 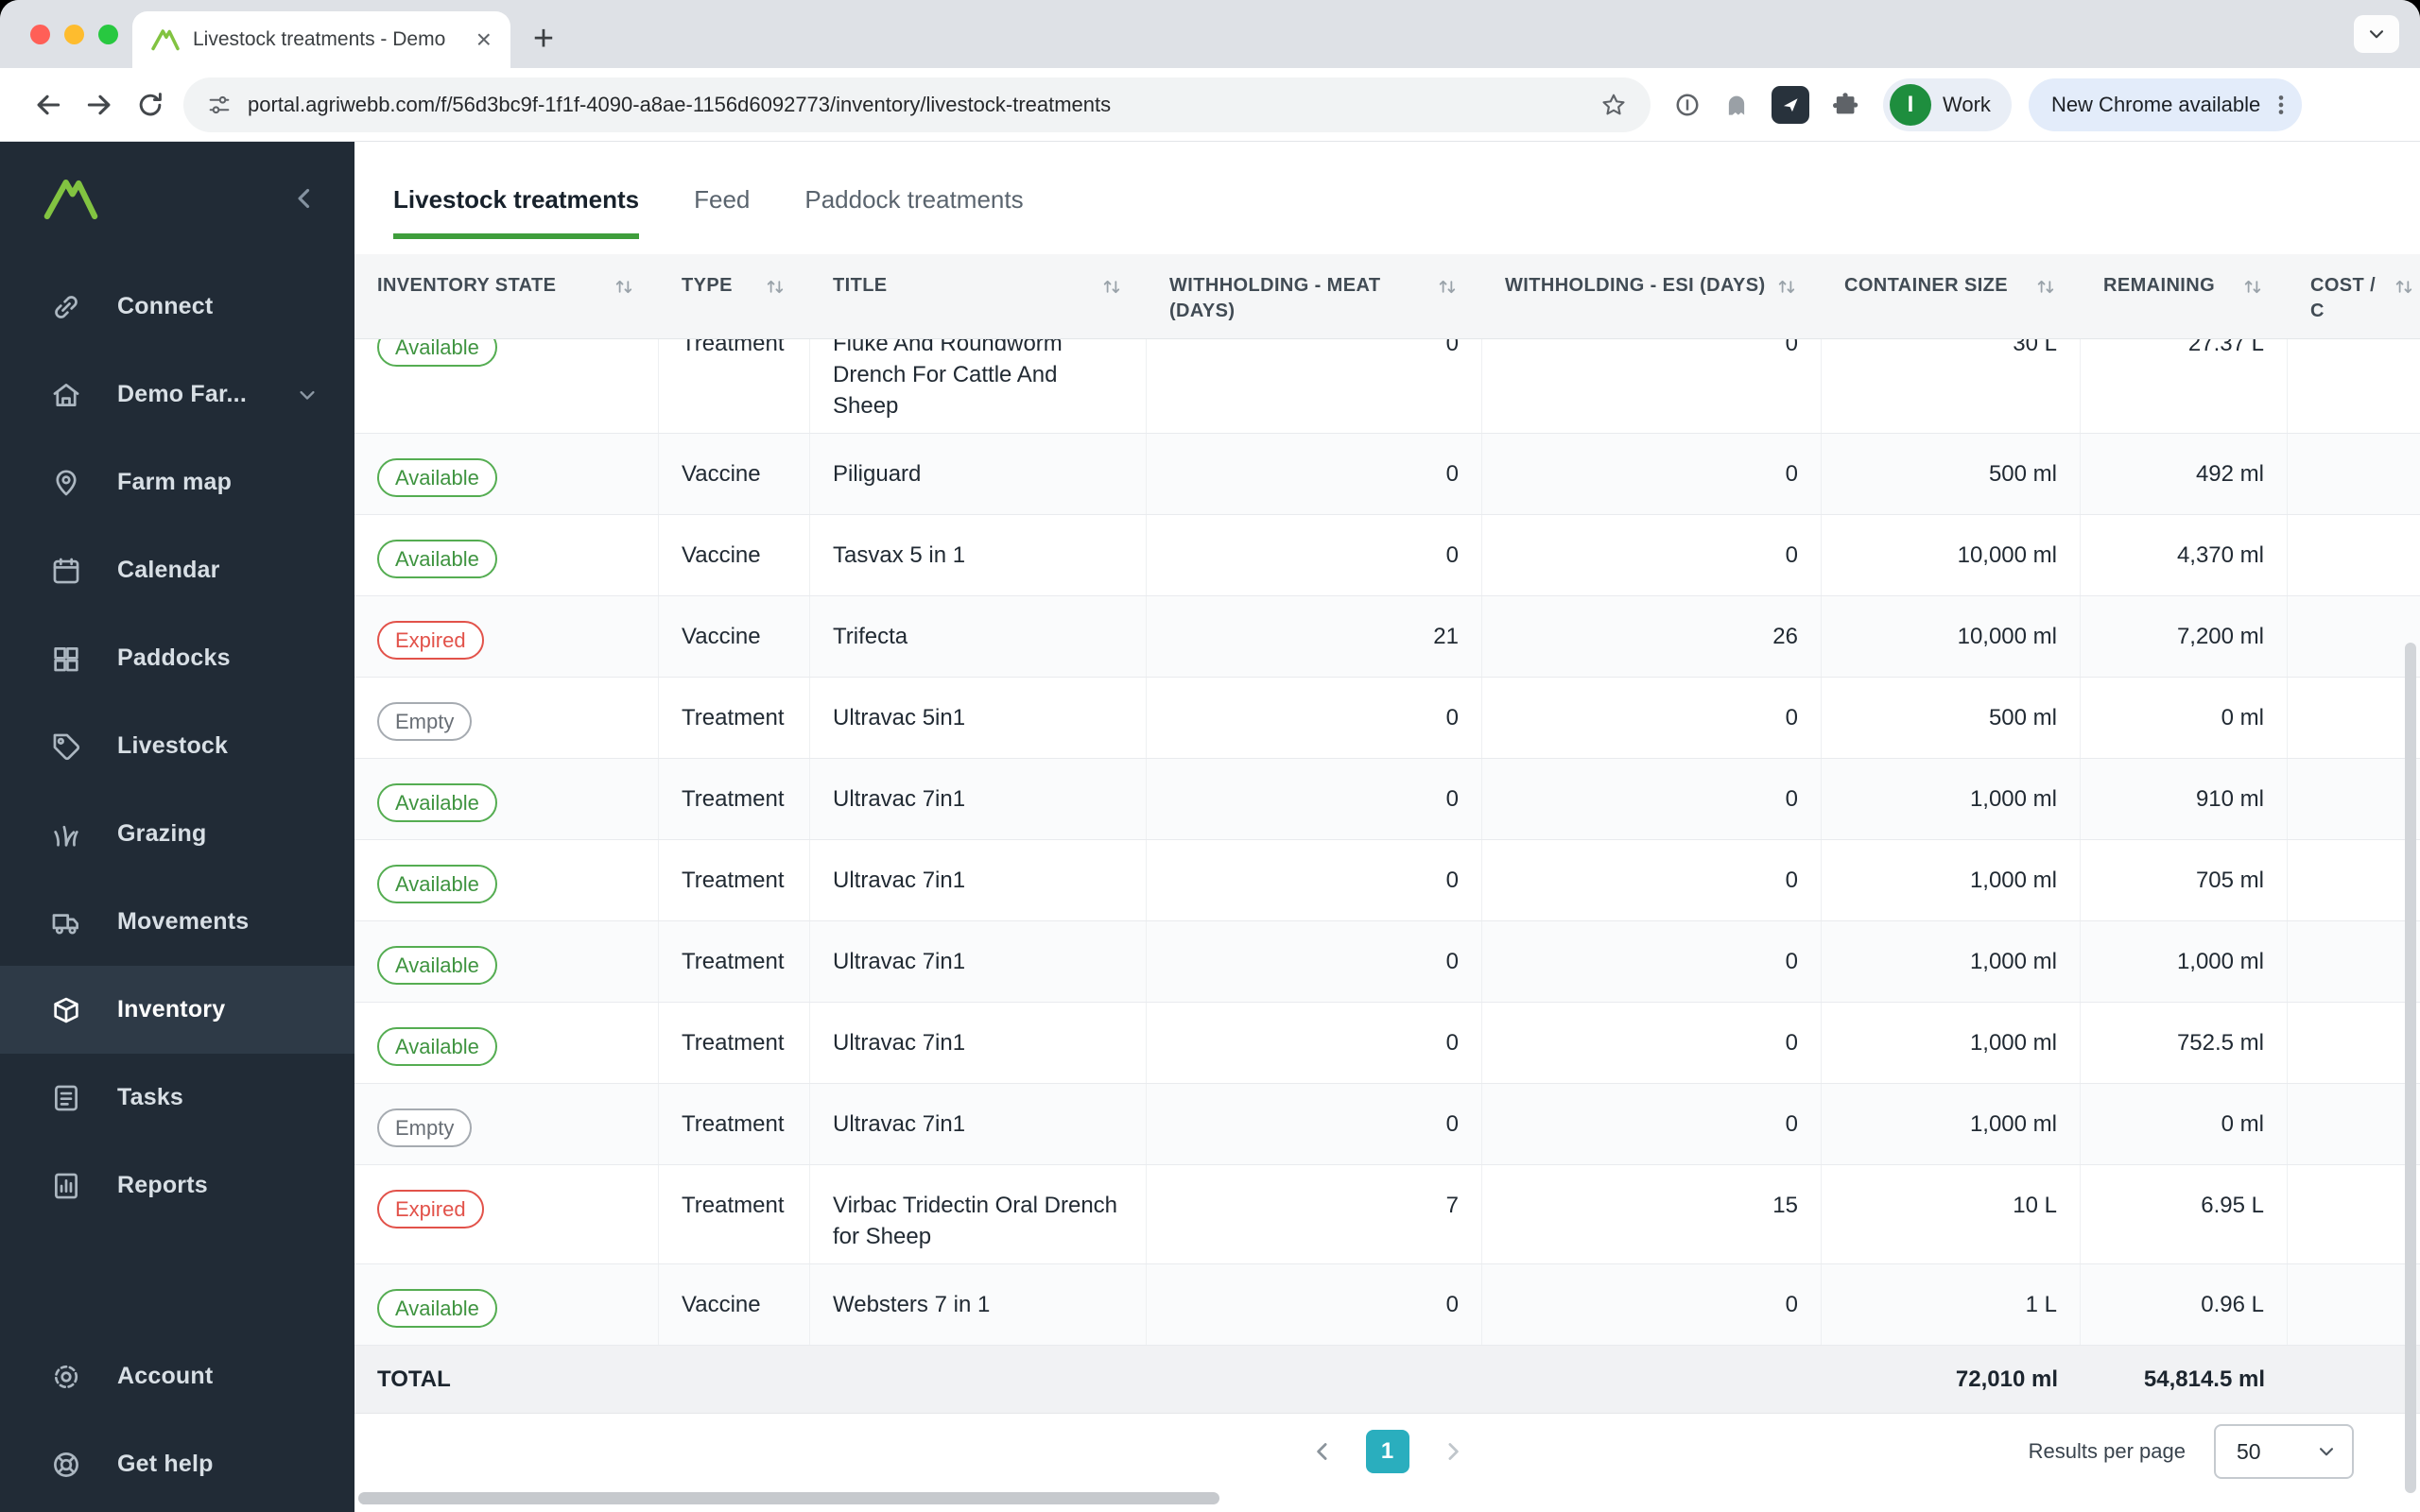 I want to click on sidebar-item-tasks: Tasks, so click(x=177, y=1098).